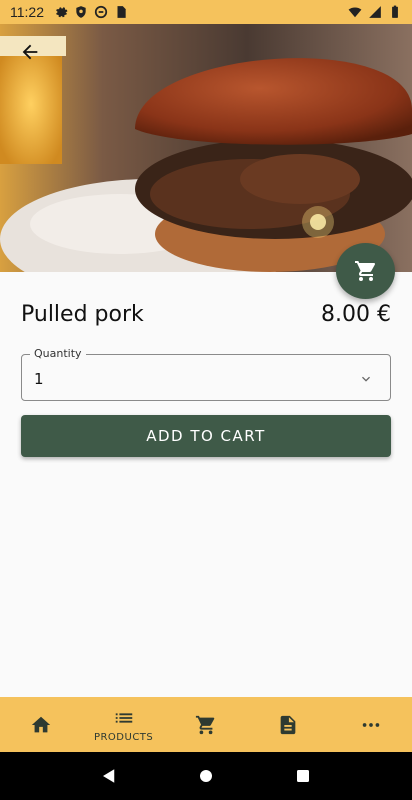 The width and height of the screenshot is (412, 800). Describe the element at coordinates (82, 314) in the screenshot. I see `product-name: Pulled pork` at that location.